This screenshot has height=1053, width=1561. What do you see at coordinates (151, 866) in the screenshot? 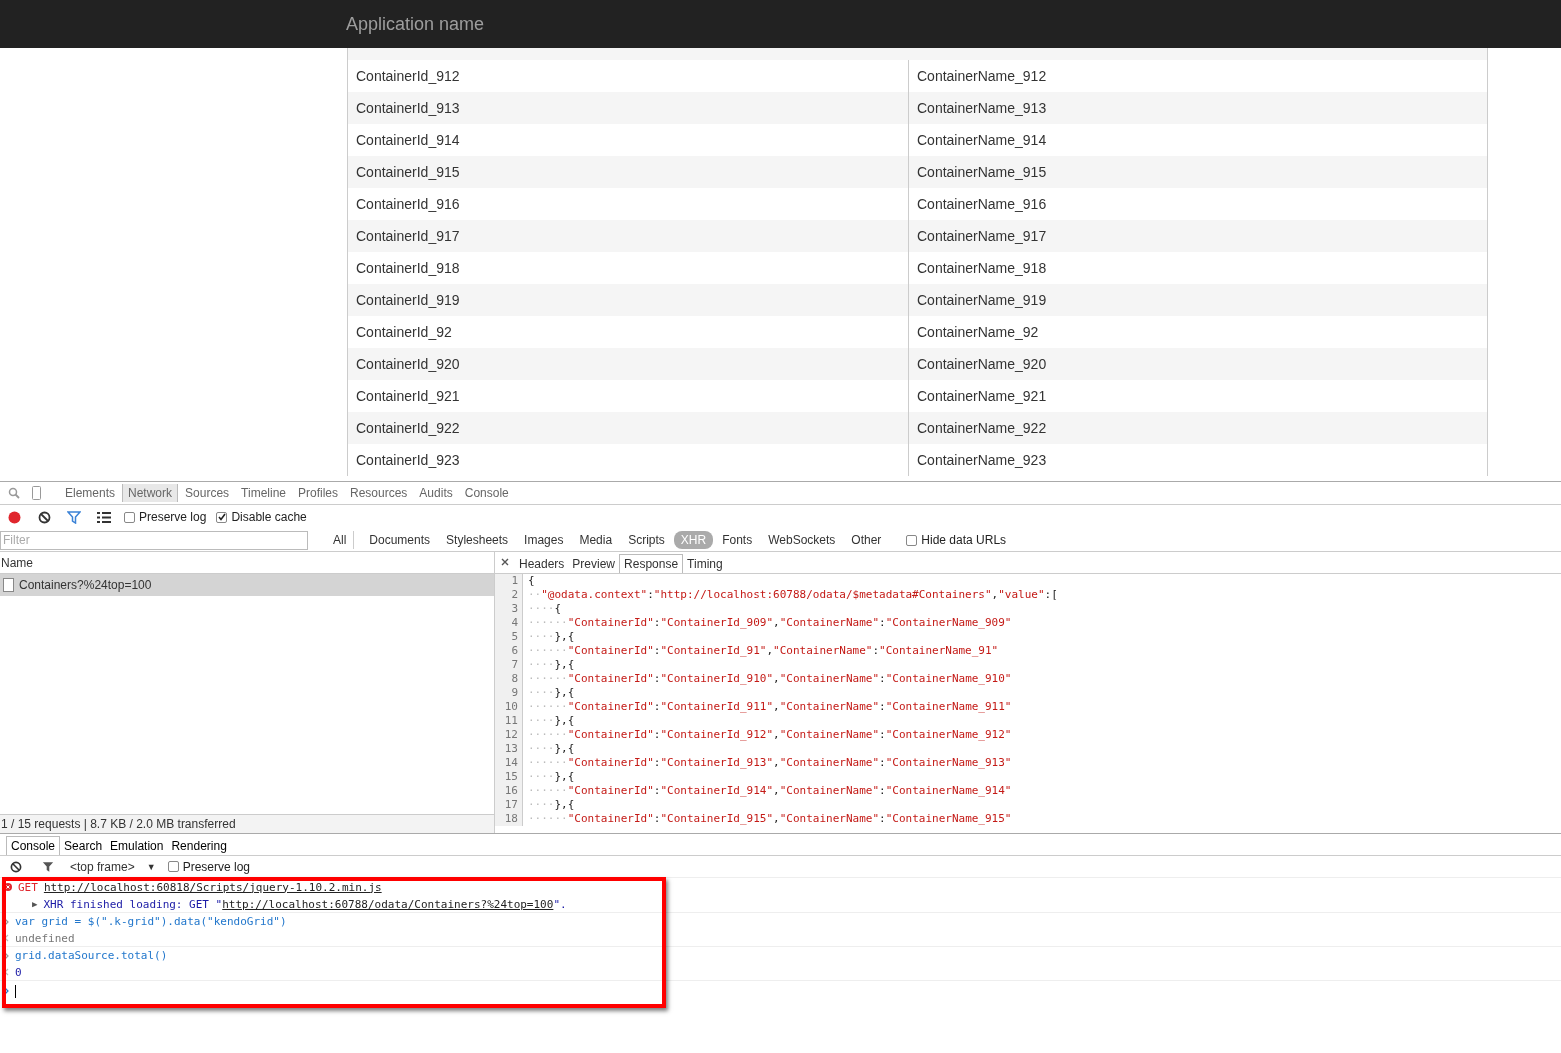
I see `dropdown-arrow: ▼` at bounding box center [151, 866].